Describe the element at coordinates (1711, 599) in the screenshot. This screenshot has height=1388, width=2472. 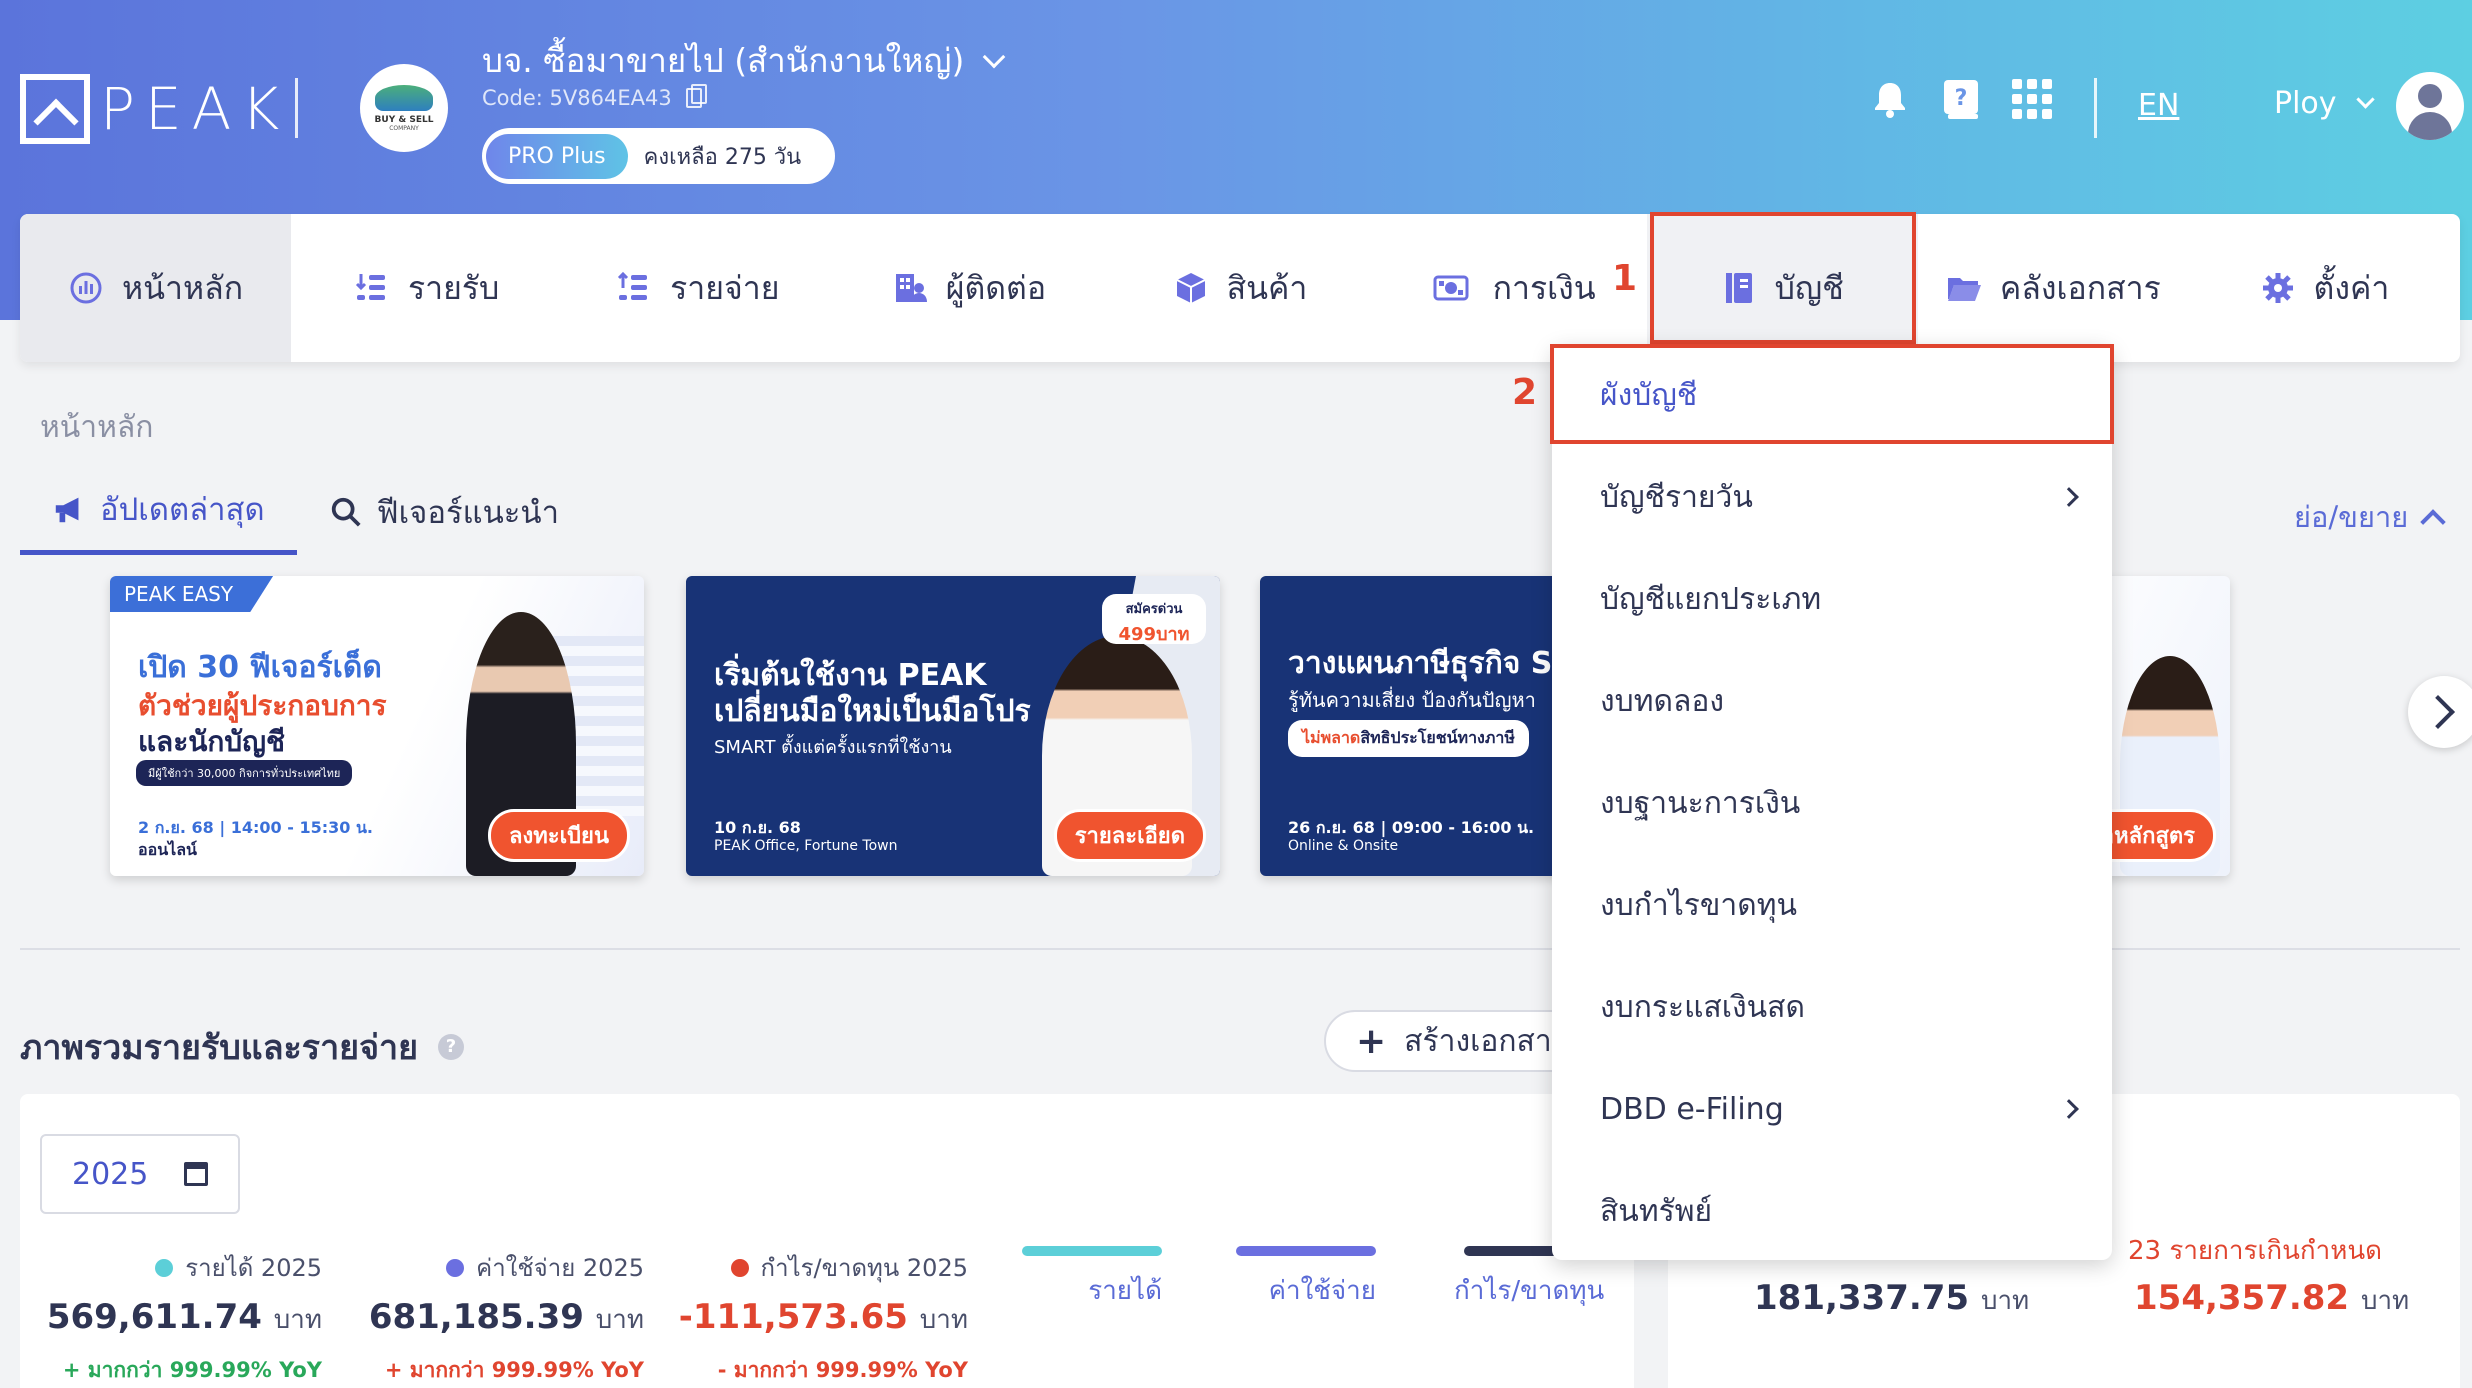
I see `menu-item-label: บัญชีแยกประเภท` at that location.